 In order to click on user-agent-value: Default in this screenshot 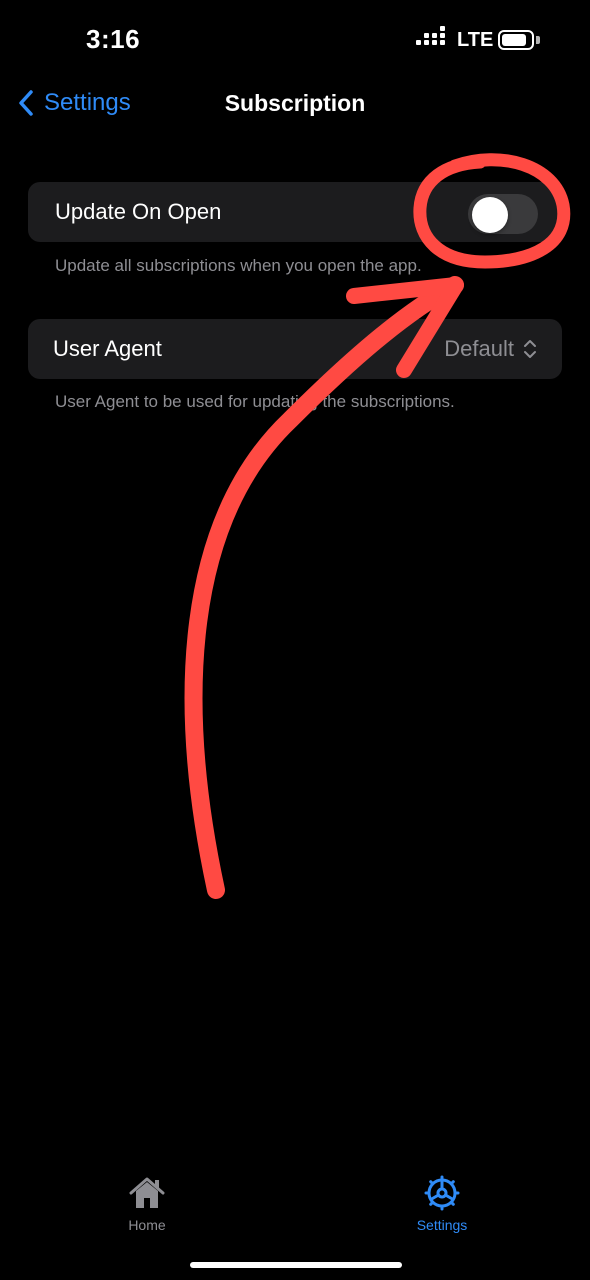, I will do `click(479, 348)`.